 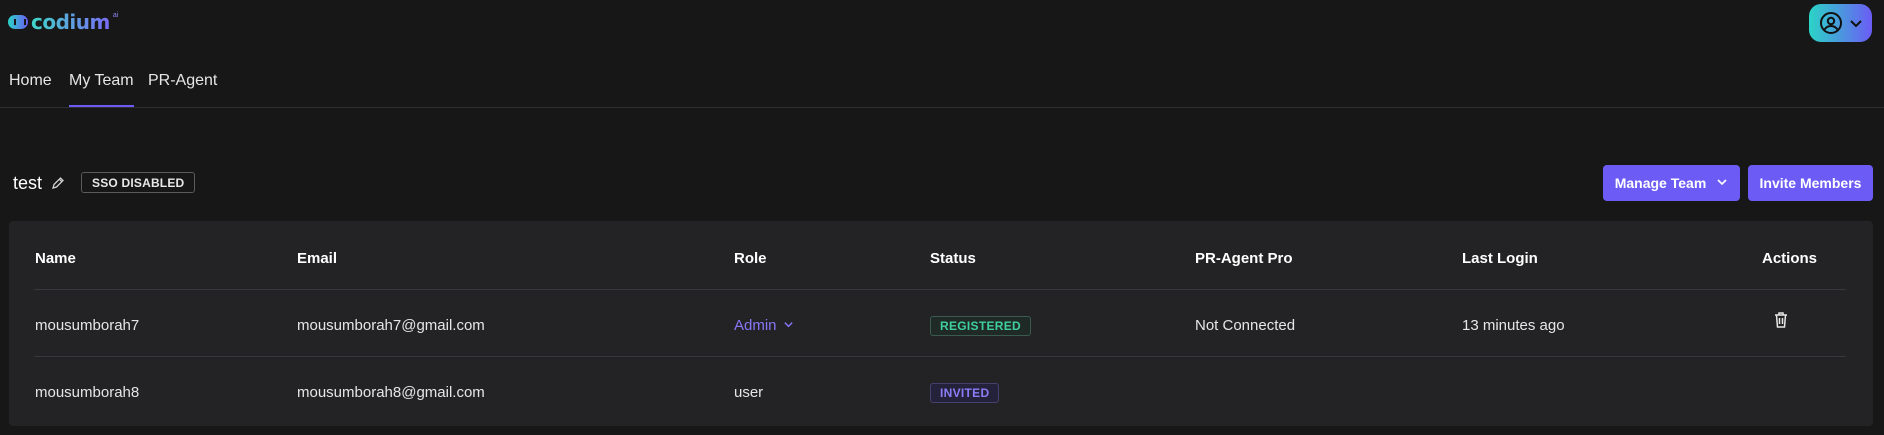 What do you see at coordinates (317, 258) in the screenshot?
I see `column-header-email: Email` at bounding box center [317, 258].